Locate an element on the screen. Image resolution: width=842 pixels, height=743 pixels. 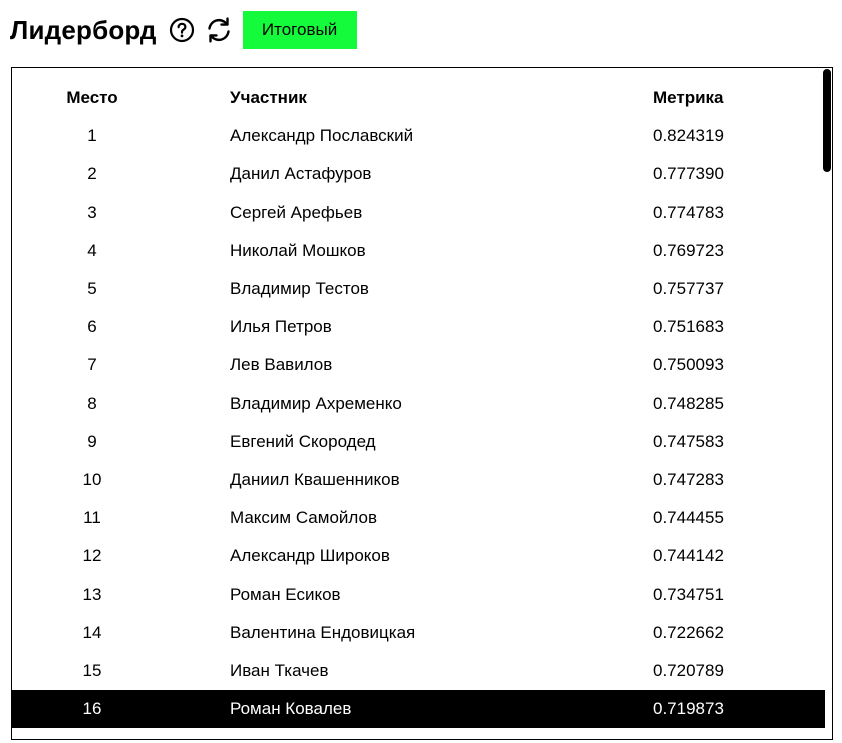
cell-place: 7 is located at coordinates (92, 365).